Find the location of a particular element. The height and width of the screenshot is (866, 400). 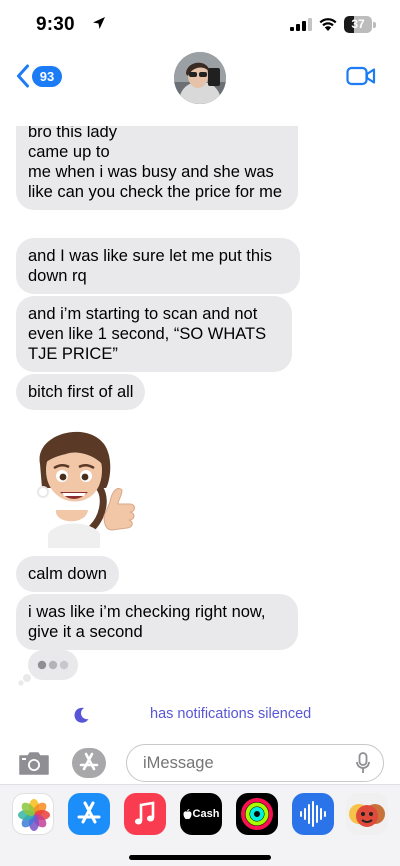

apple-logo-icon is located at coordinates (187, 813).